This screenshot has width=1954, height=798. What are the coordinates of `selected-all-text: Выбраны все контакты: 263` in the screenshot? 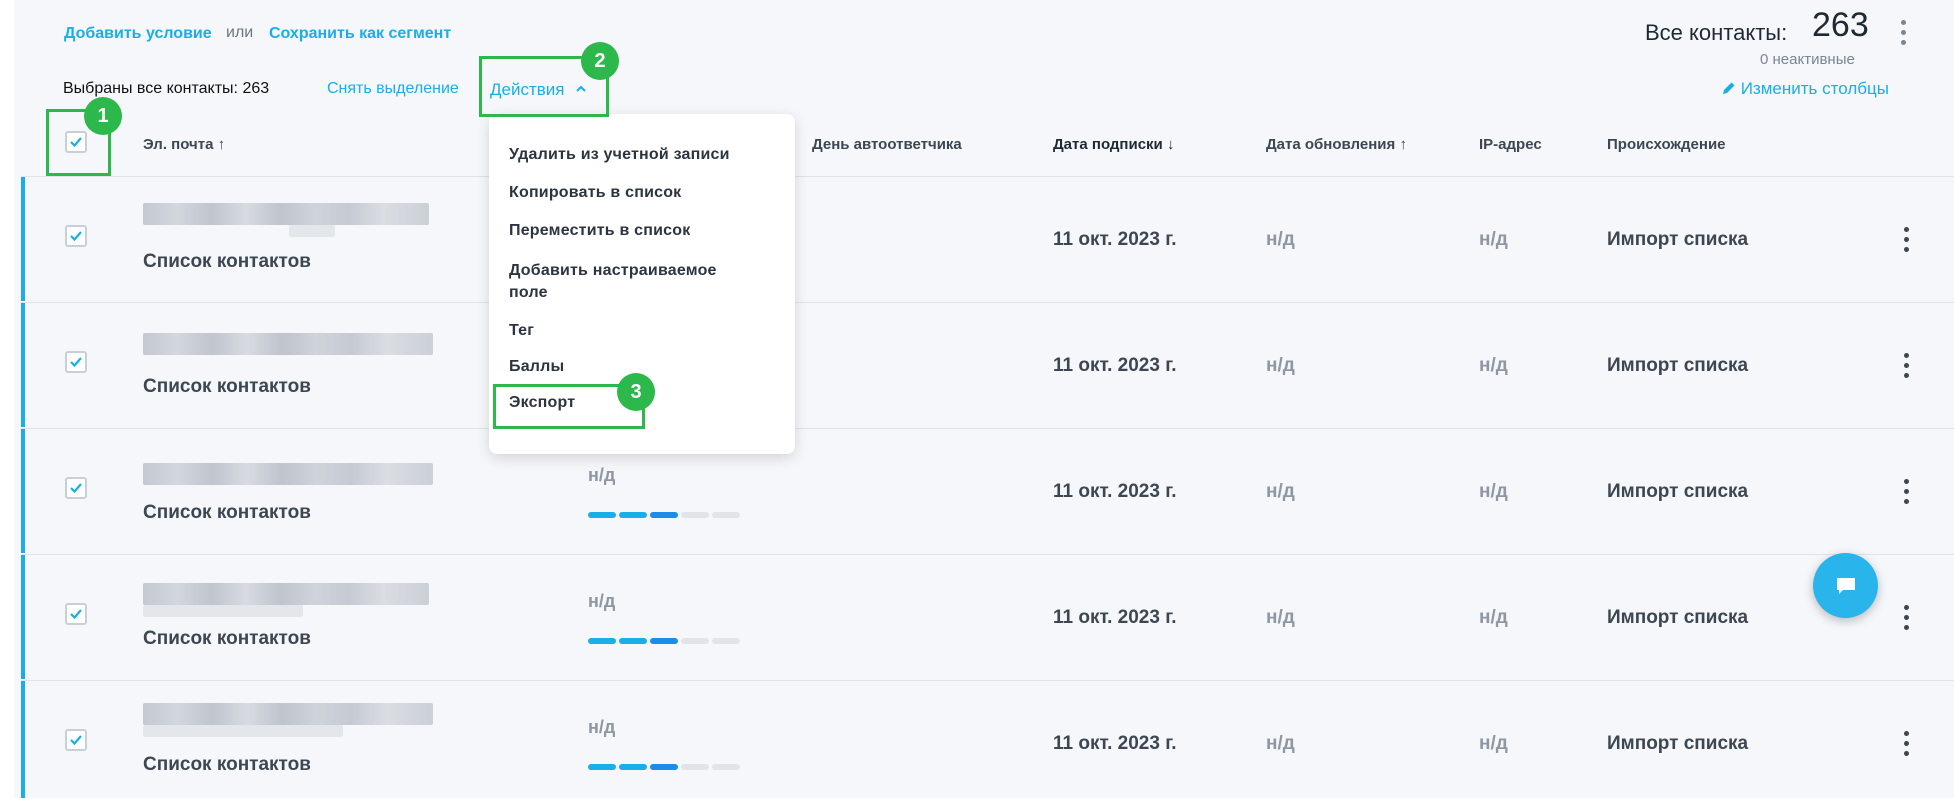 It's located at (166, 88).